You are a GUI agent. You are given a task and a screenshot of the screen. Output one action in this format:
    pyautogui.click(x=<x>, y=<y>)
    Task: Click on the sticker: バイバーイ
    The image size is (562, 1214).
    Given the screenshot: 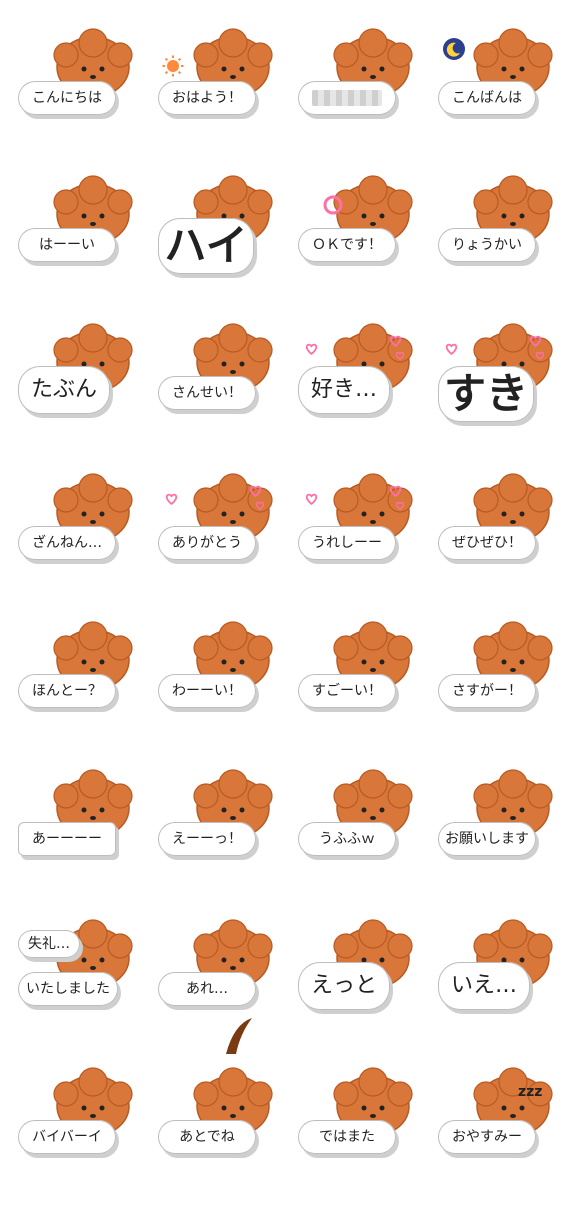 What is the action you would take?
    pyautogui.click(x=88, y=1139)
    